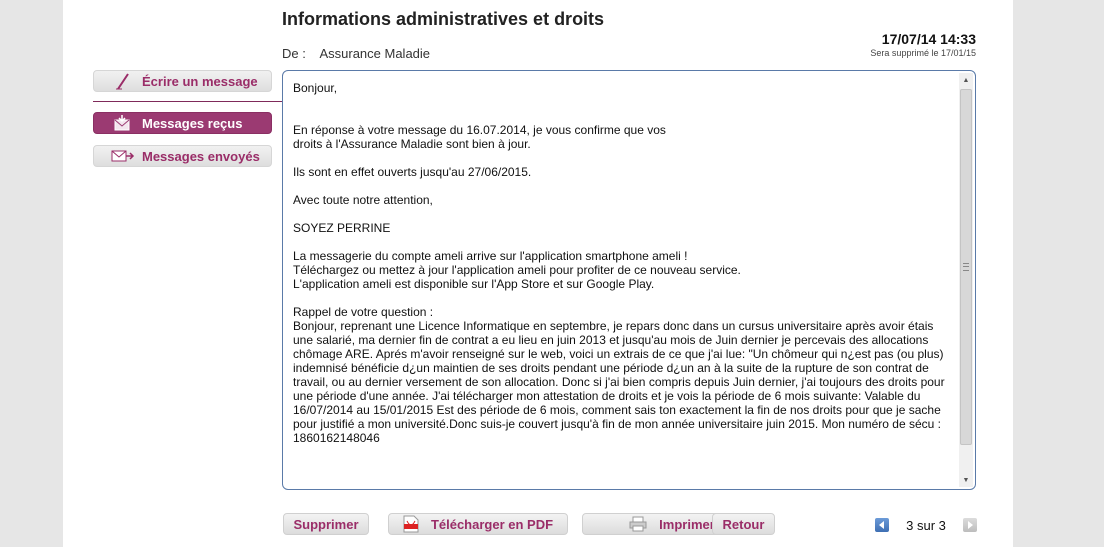  Describe the element at coordinates (966, 80) in the screenshot. I see `scroll-up-arrow-icon: ▲` at that location.